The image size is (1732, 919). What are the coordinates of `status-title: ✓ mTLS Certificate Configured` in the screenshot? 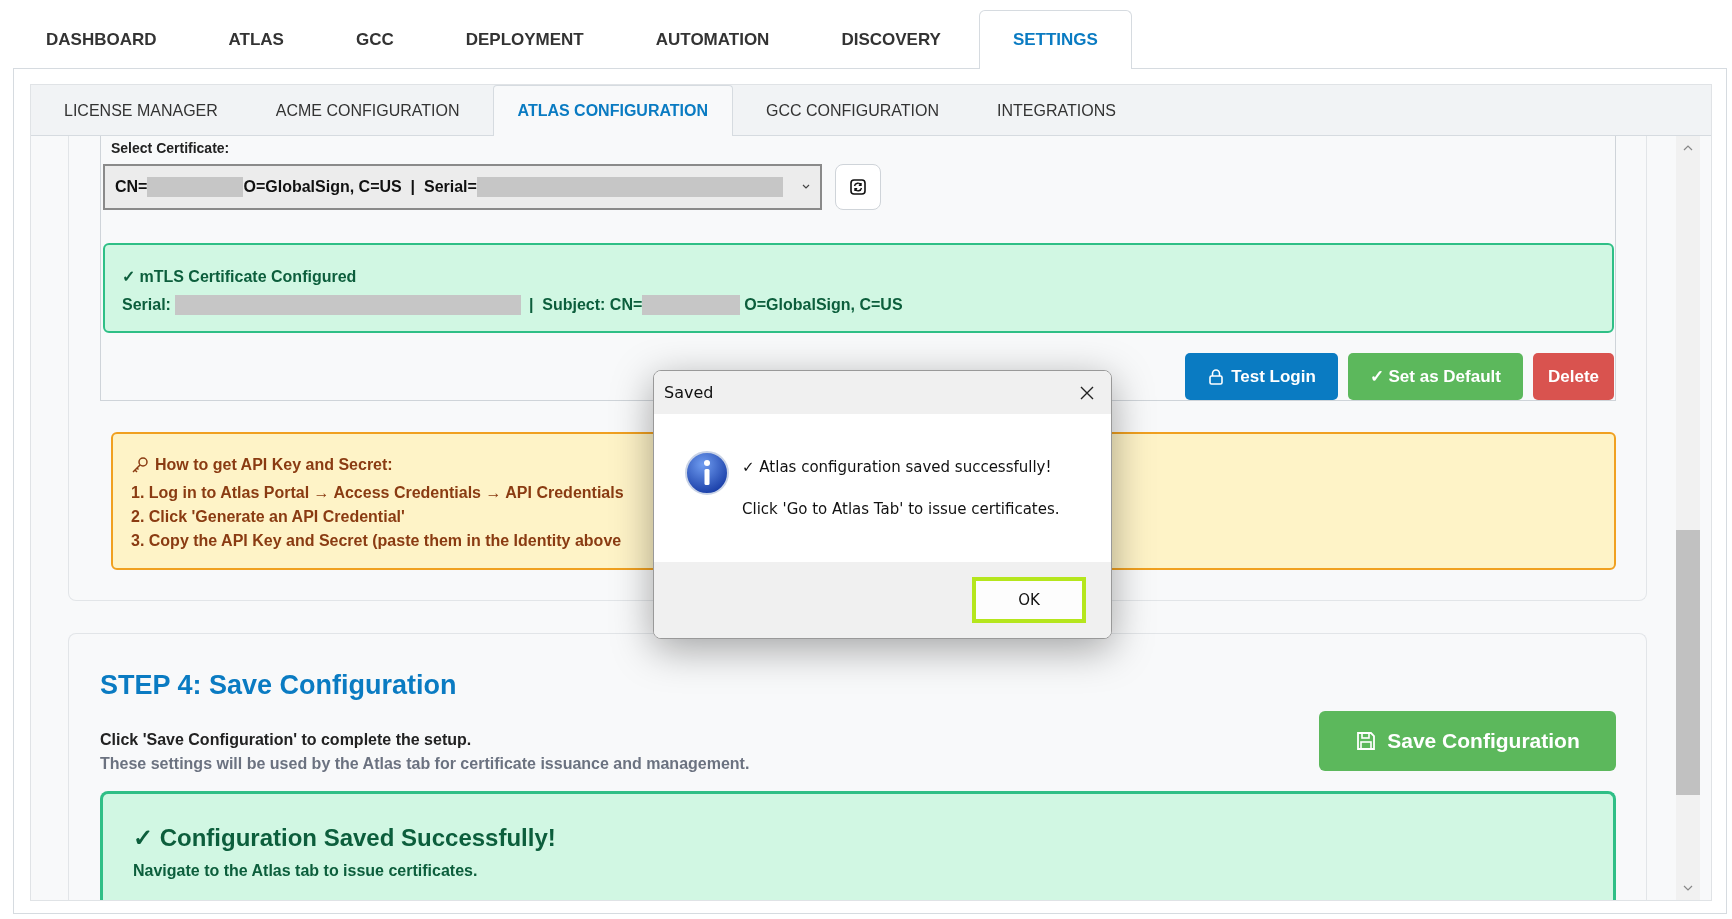 It's located at (240, 276).